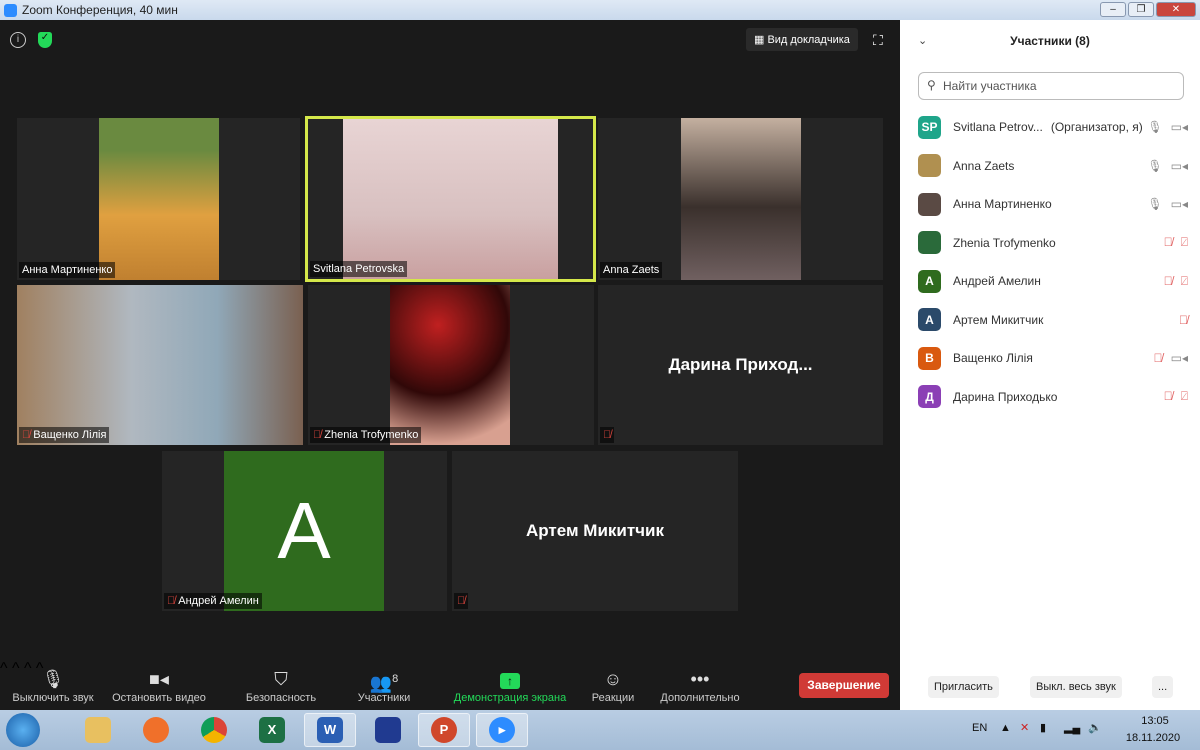 This screenshot has width=1200, height=750. Describe the element at coordinates (160, 365) in the screenshot. I see `video-tile: 🎙̸ Ващенко Лілія` at that location.